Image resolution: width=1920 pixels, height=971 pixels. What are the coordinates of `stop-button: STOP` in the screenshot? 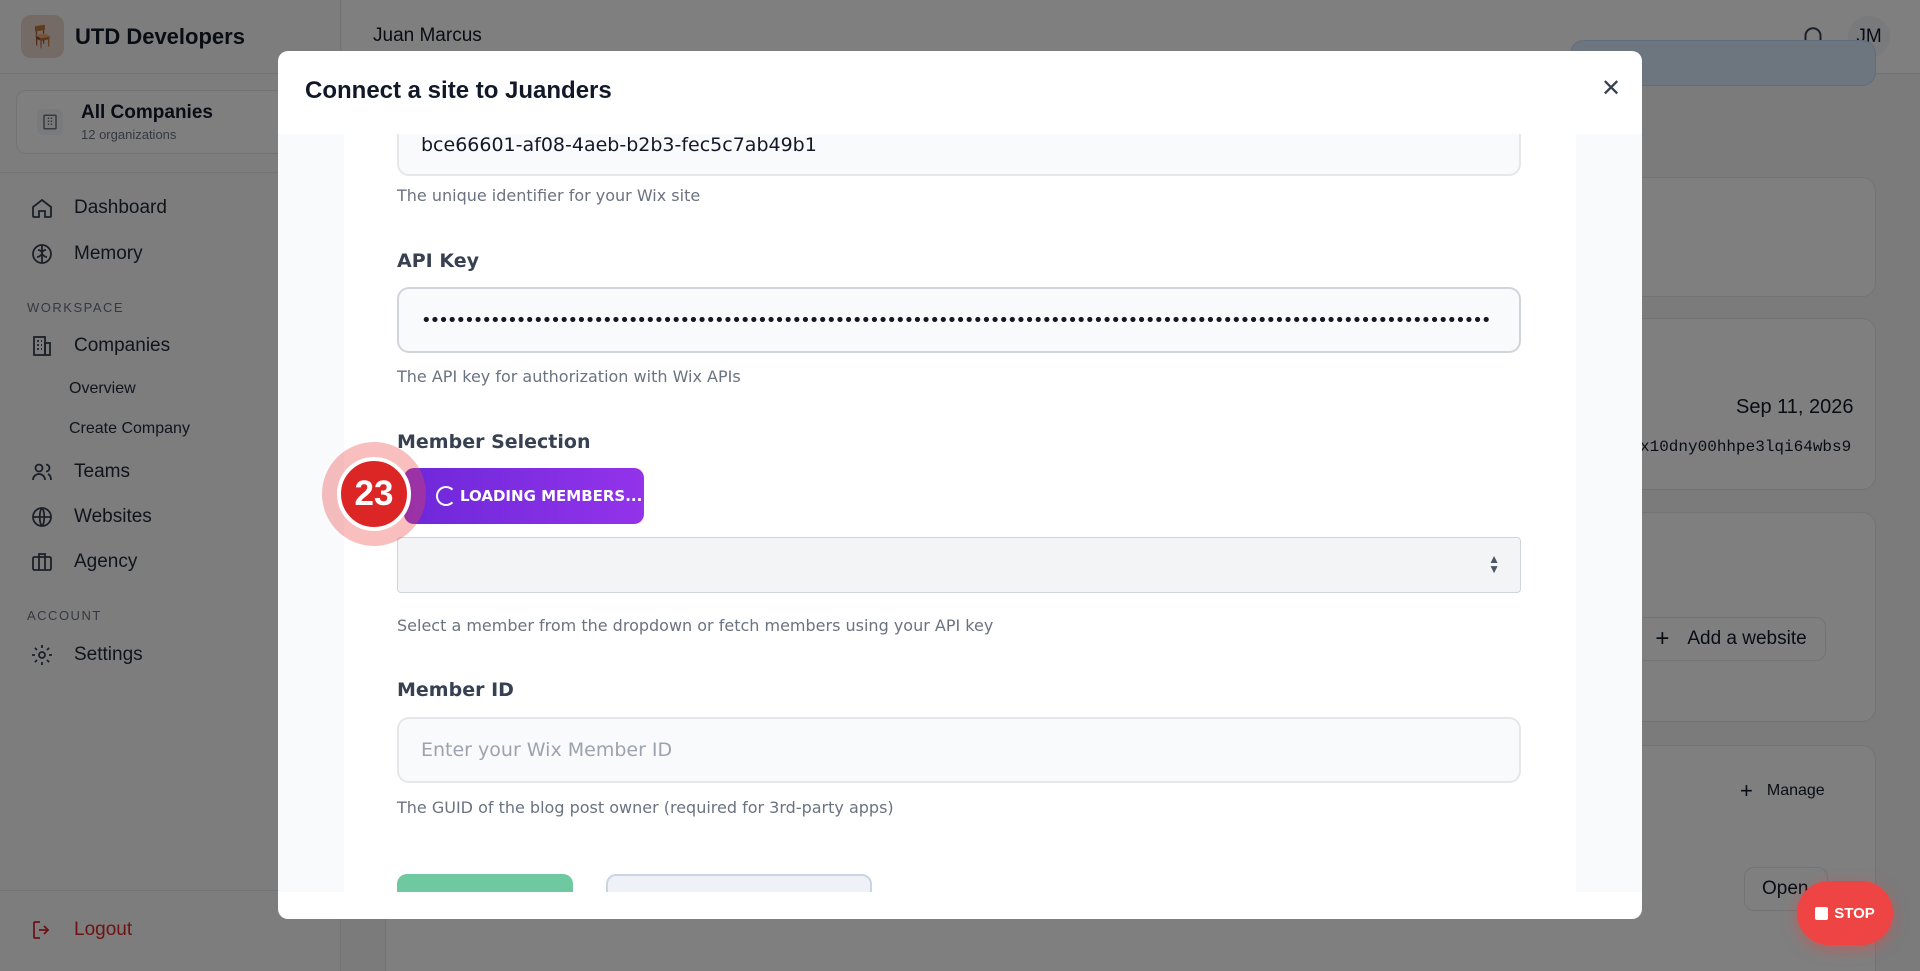 It's located at (1845, 913).